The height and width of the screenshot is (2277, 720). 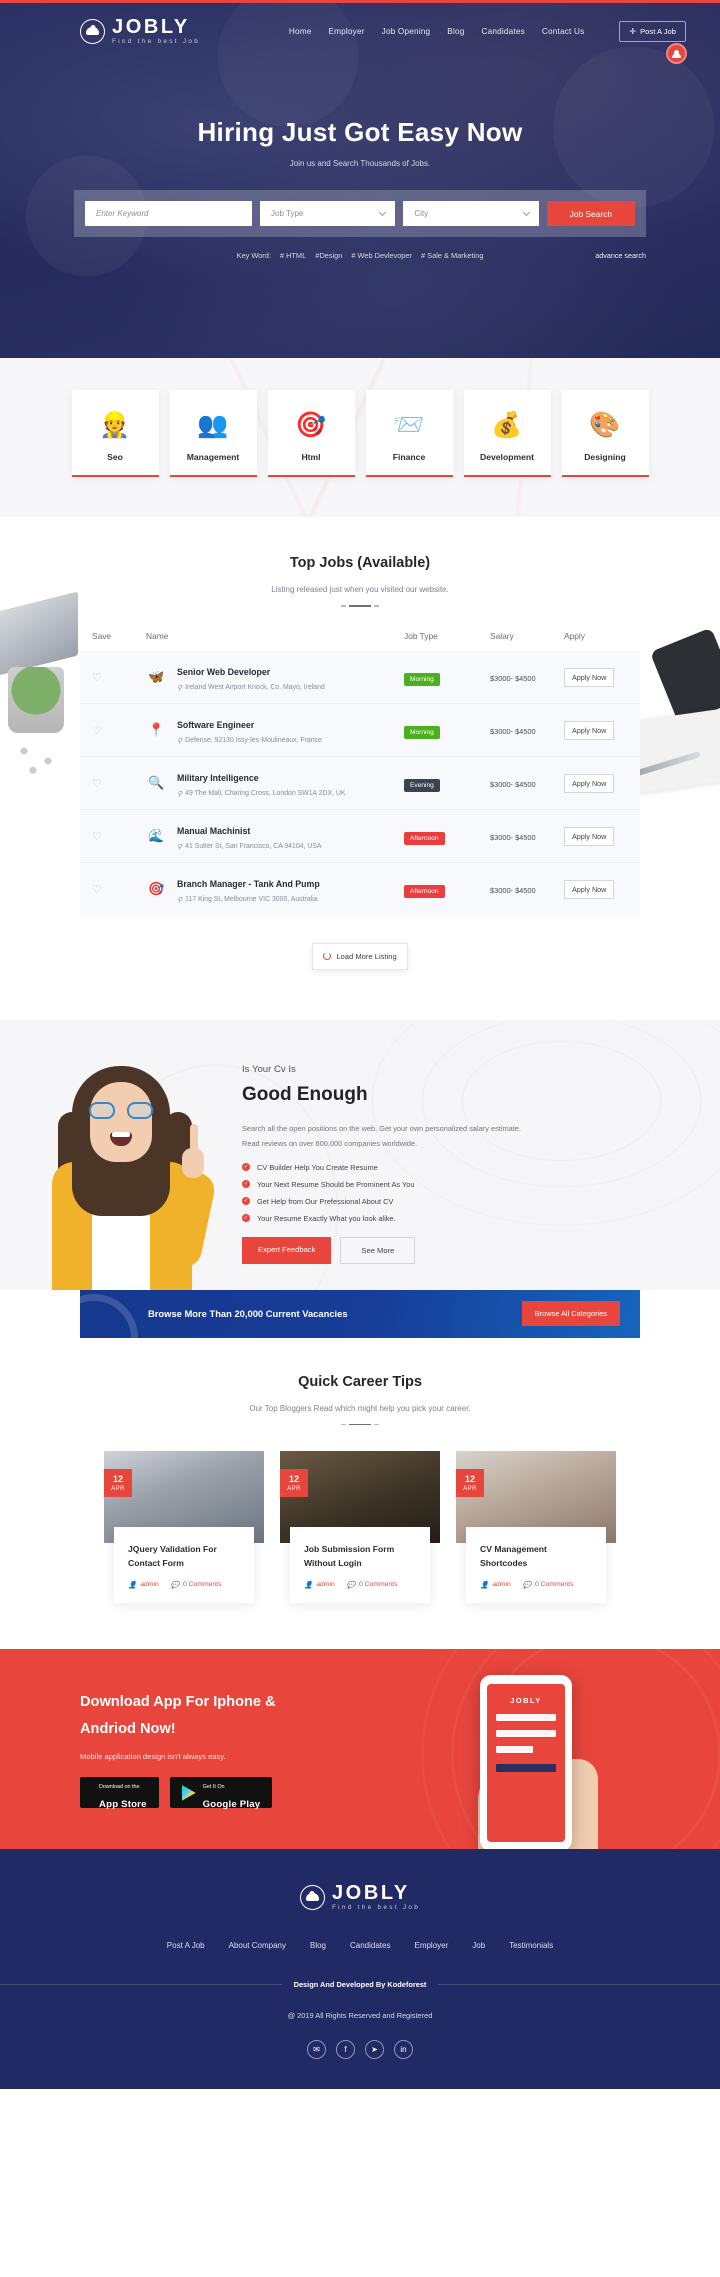 What do you see at coordinates (370, 1945) in the screenshot?
I see `footer-link-candidates: Candidates` at bounding box center [370, 1945].